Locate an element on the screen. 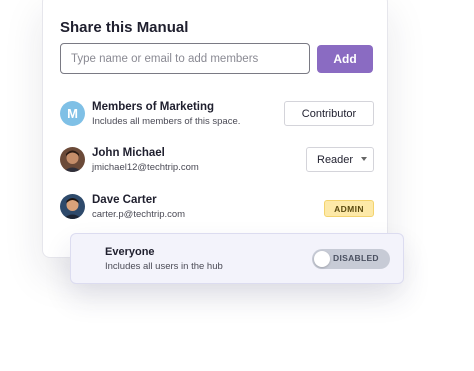 This screenshot has height=371, width=474. member-name: Members of Marketing is located at coordinates (153, 107).